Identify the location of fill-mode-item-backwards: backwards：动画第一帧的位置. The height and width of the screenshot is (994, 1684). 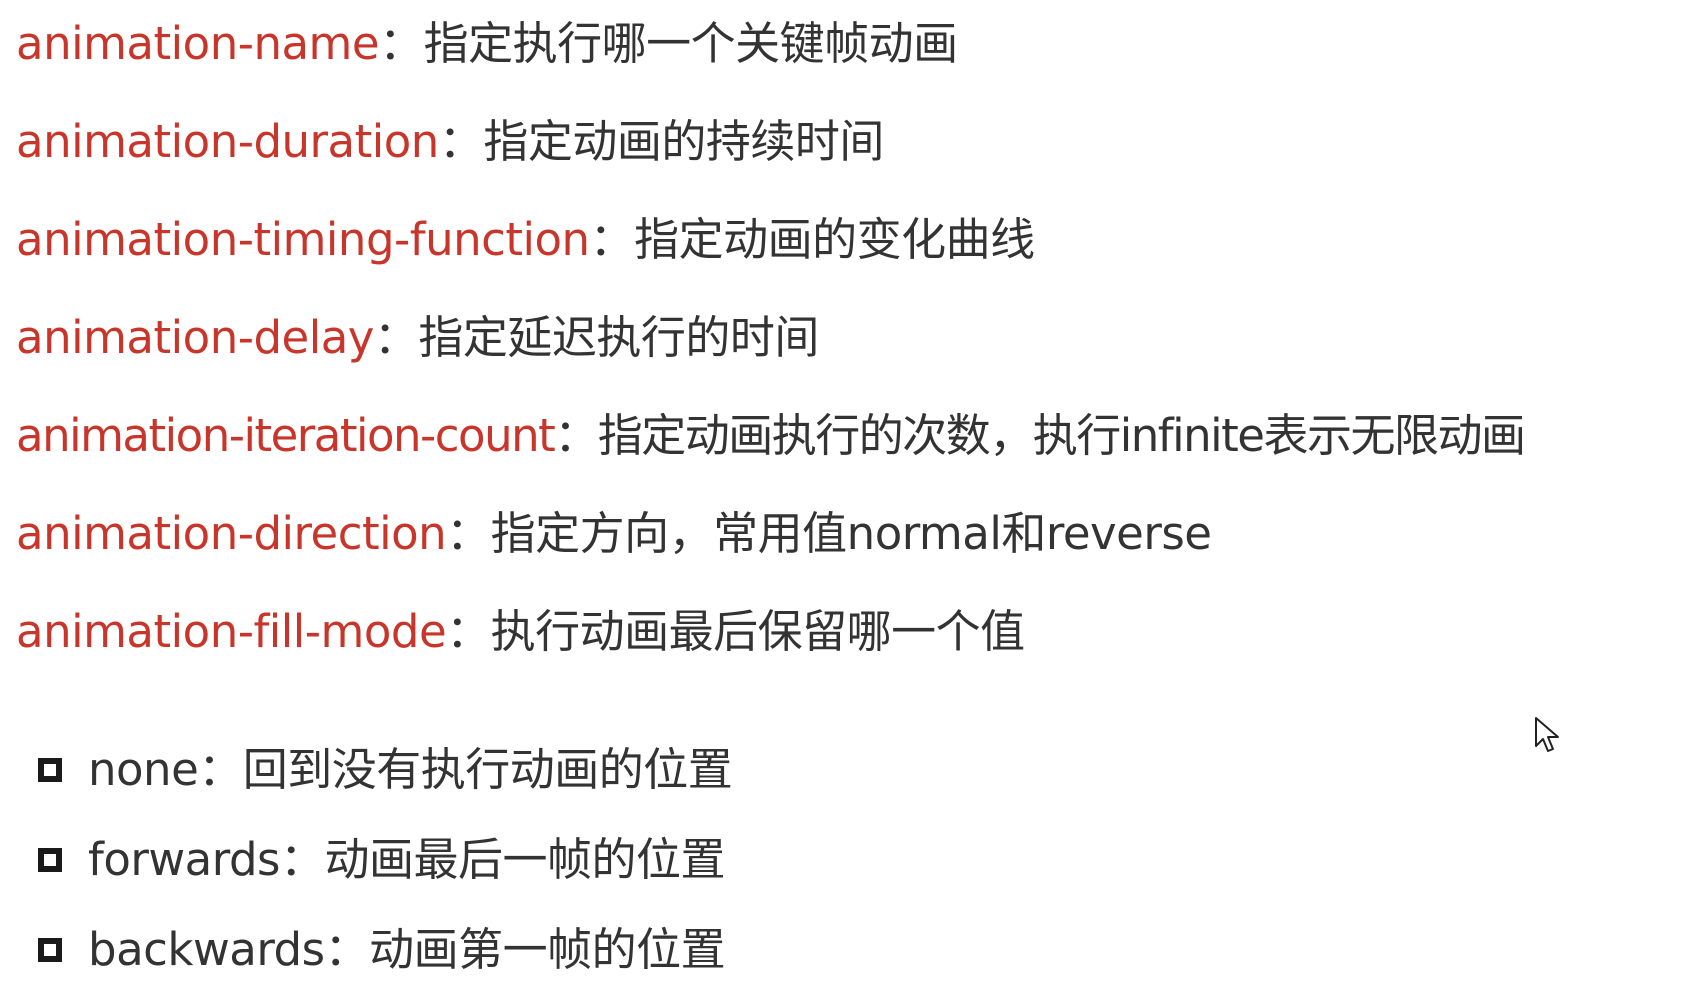
(382, 950).